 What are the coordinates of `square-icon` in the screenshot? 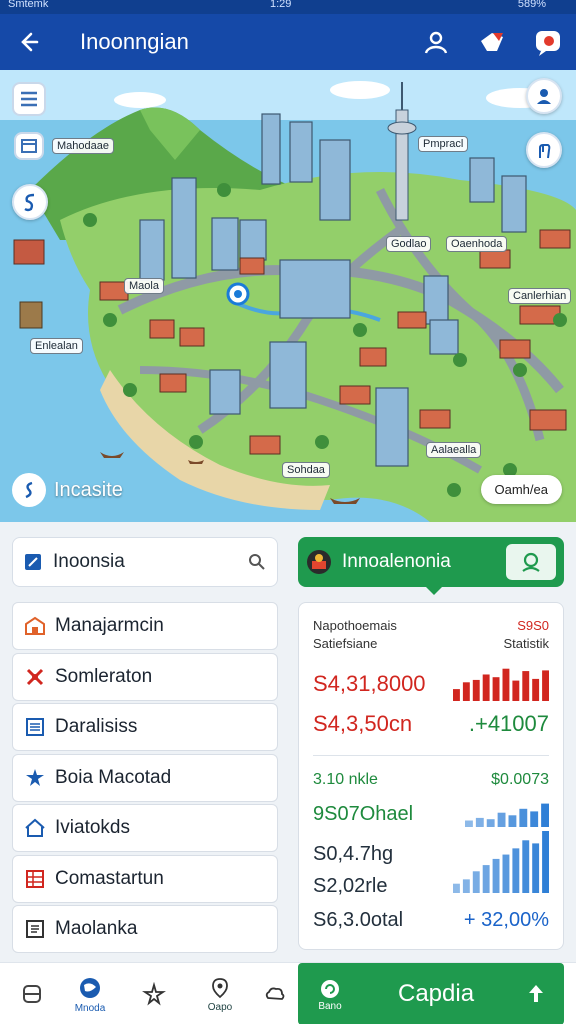 It's located at (32, 994).